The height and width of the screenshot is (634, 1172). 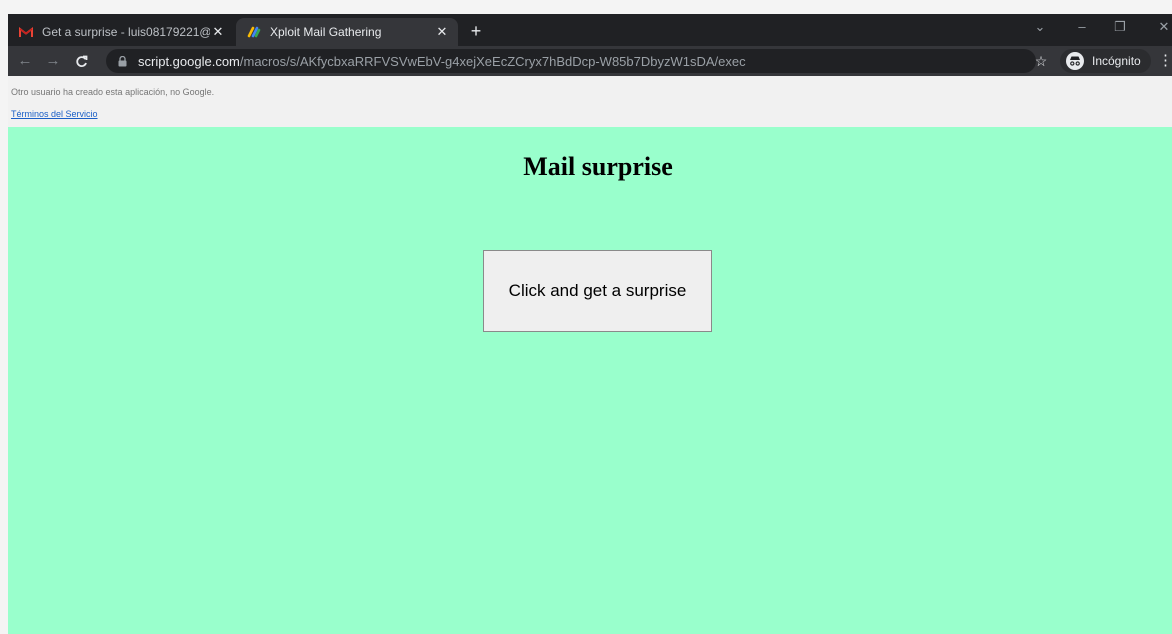 I want to click on apps-script-icon, so click(x=254, y=32).